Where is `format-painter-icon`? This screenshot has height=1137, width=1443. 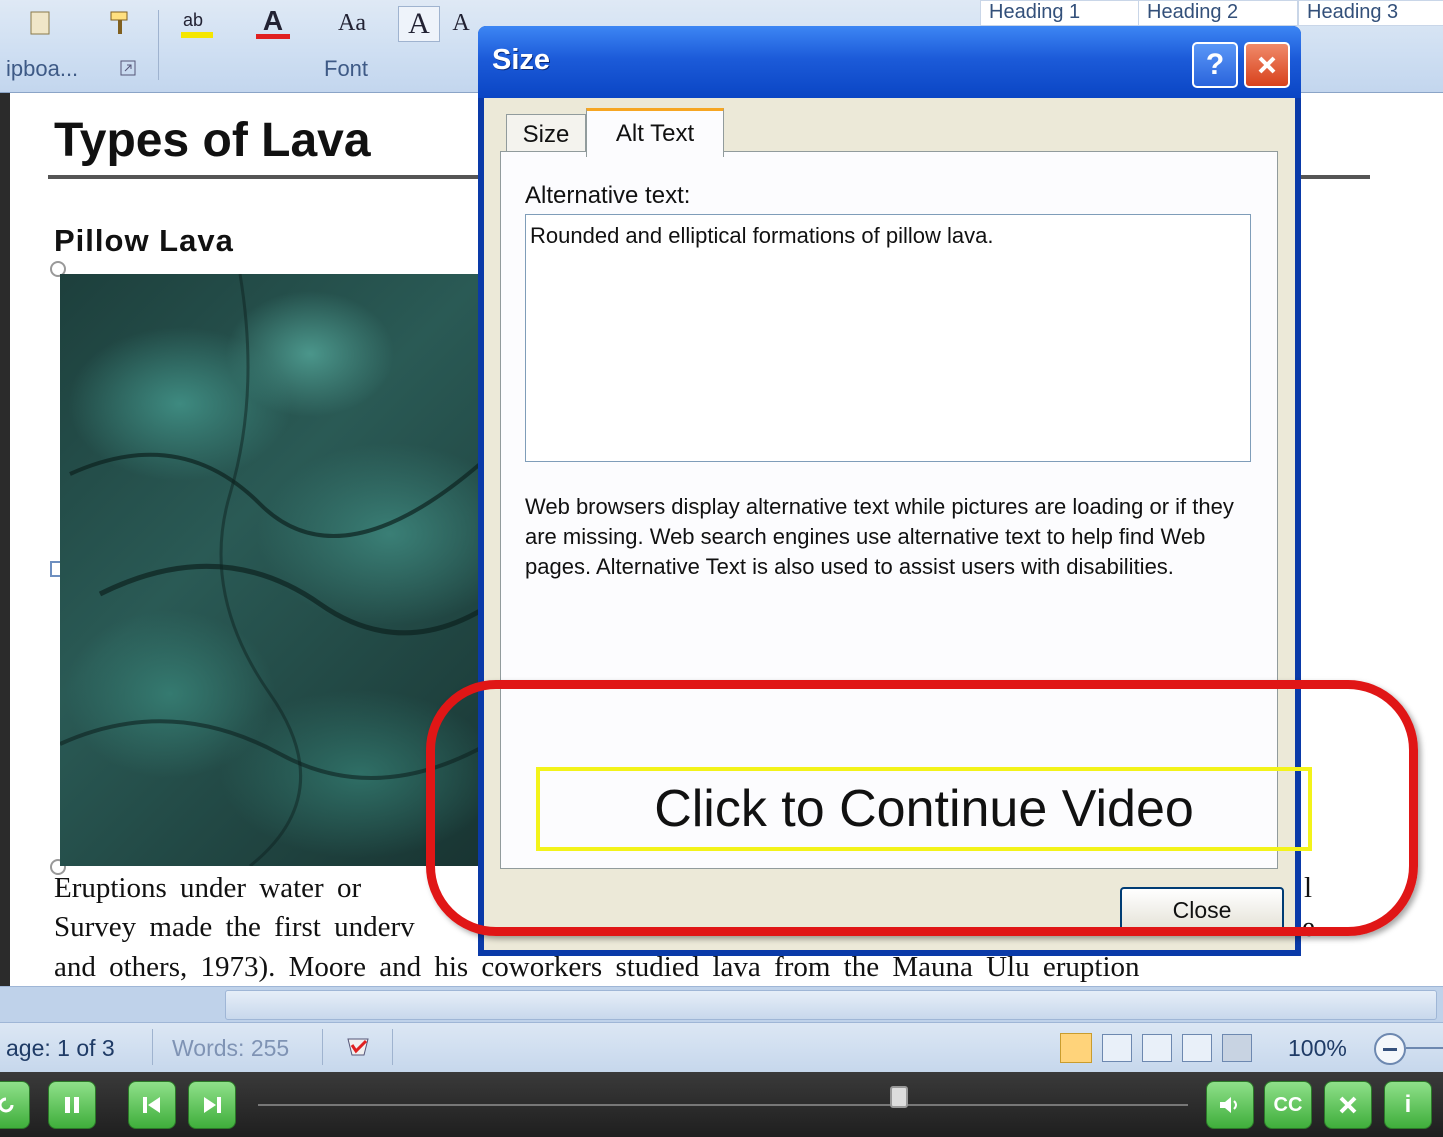
format-painter-icon is located at coordinates (120, 23).